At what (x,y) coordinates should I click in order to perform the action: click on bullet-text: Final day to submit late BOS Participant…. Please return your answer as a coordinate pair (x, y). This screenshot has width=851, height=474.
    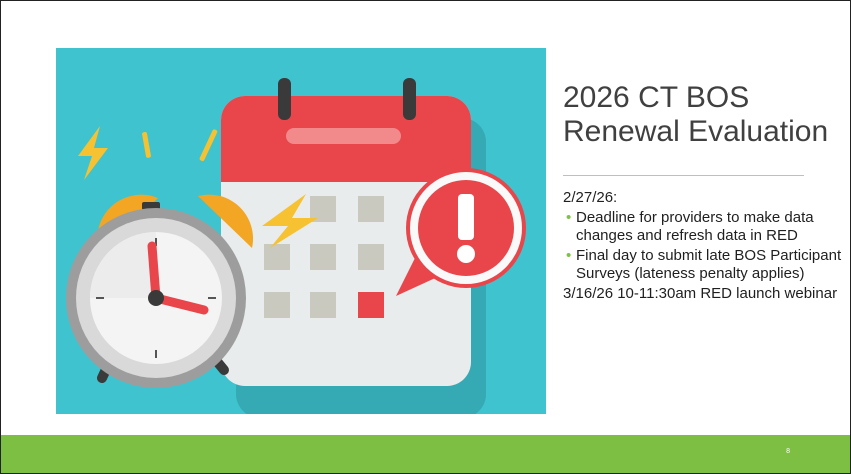
    Looking at the image, I should click on (709, 264).